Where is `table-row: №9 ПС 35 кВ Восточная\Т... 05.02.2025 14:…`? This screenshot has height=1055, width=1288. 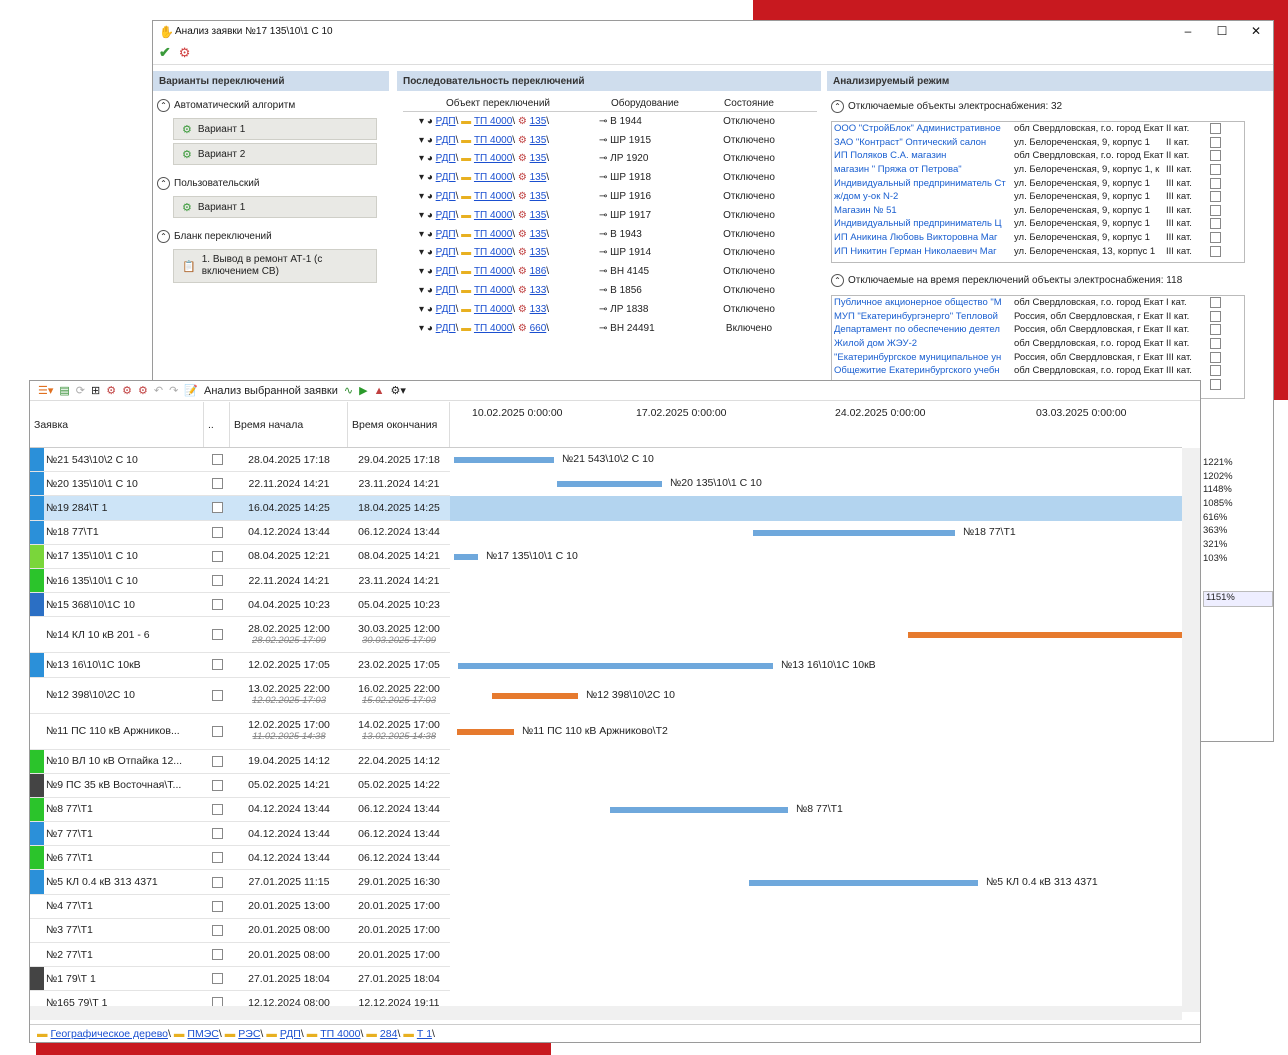
table-row: №9 ПС 35 кВ Восточная\Т... 05.02.2025 14:… is located at coordinates (240, 785).